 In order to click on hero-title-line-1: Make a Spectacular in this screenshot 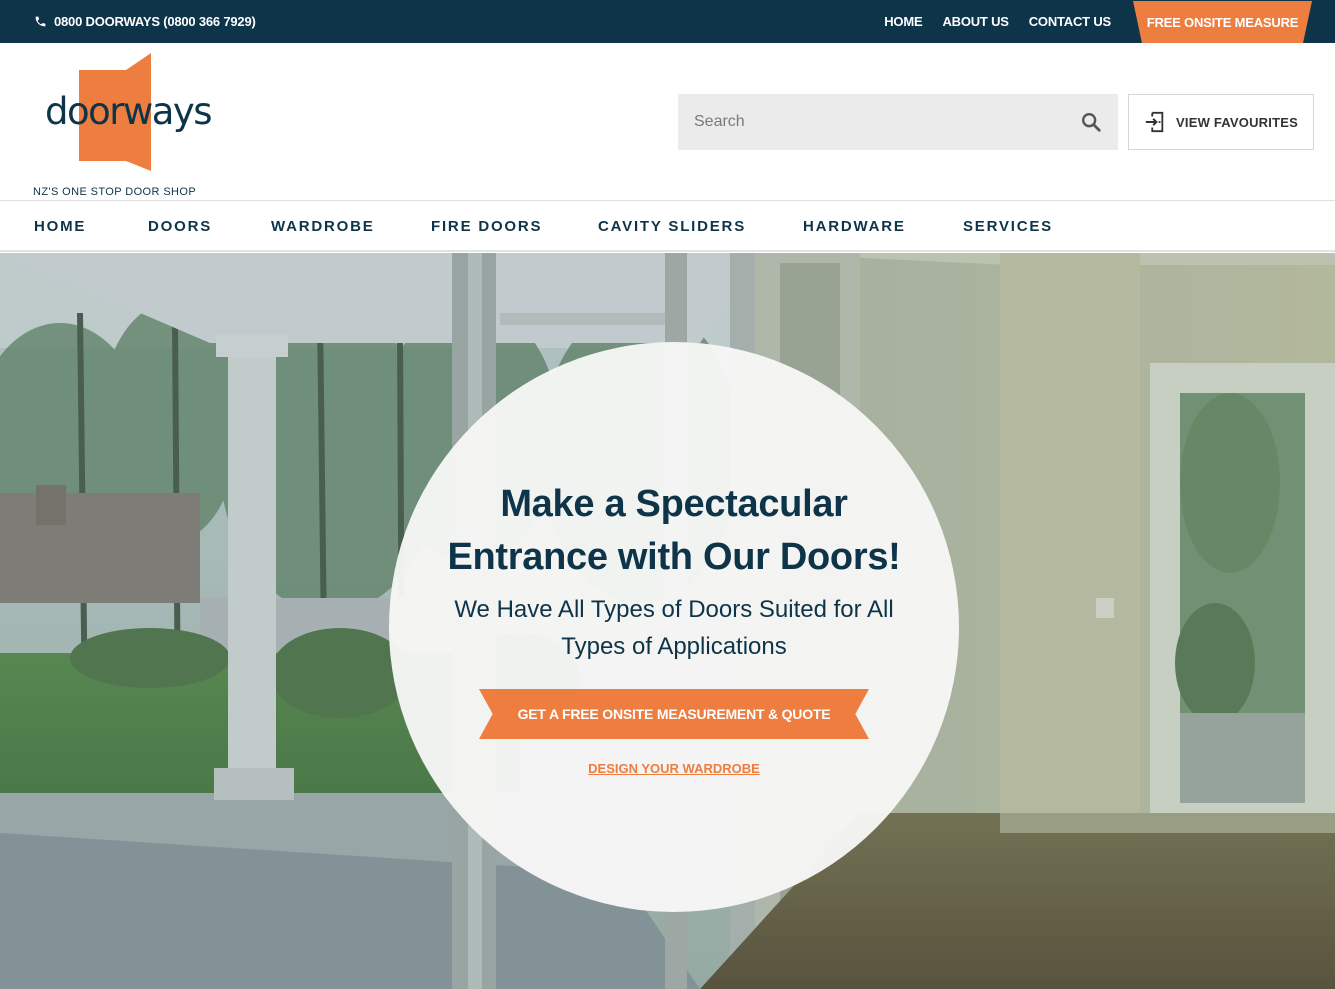, I will do `click(674, 504)`.